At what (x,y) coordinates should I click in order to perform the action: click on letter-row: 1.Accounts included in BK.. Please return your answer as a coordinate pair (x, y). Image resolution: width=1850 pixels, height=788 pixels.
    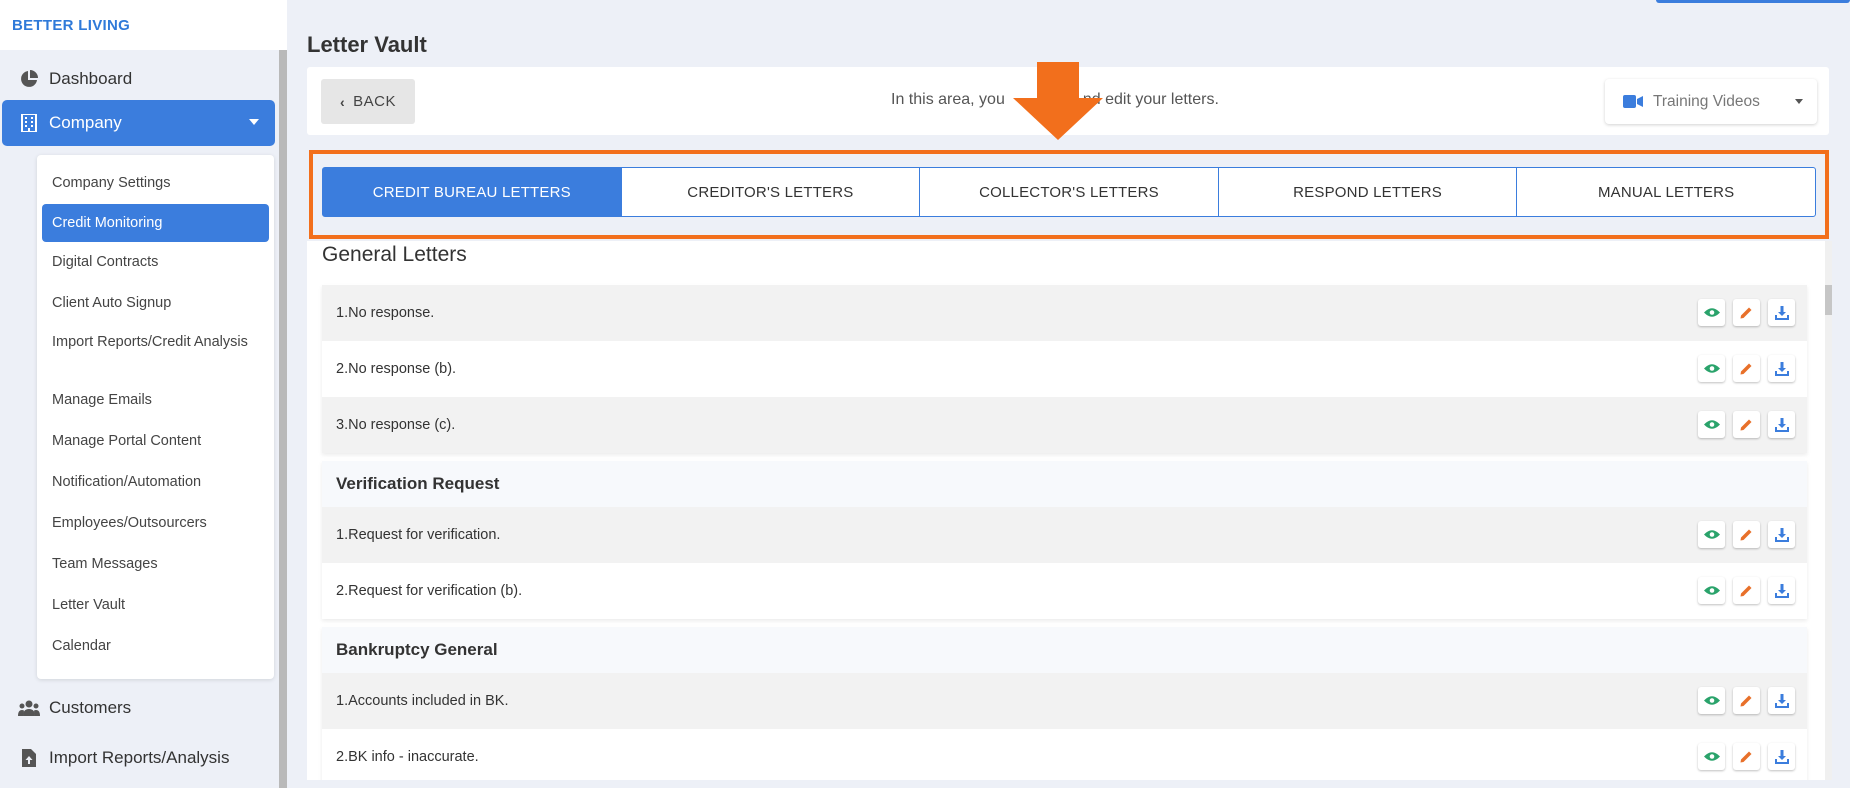
    Looking at the image, I should click on (1064, 701).